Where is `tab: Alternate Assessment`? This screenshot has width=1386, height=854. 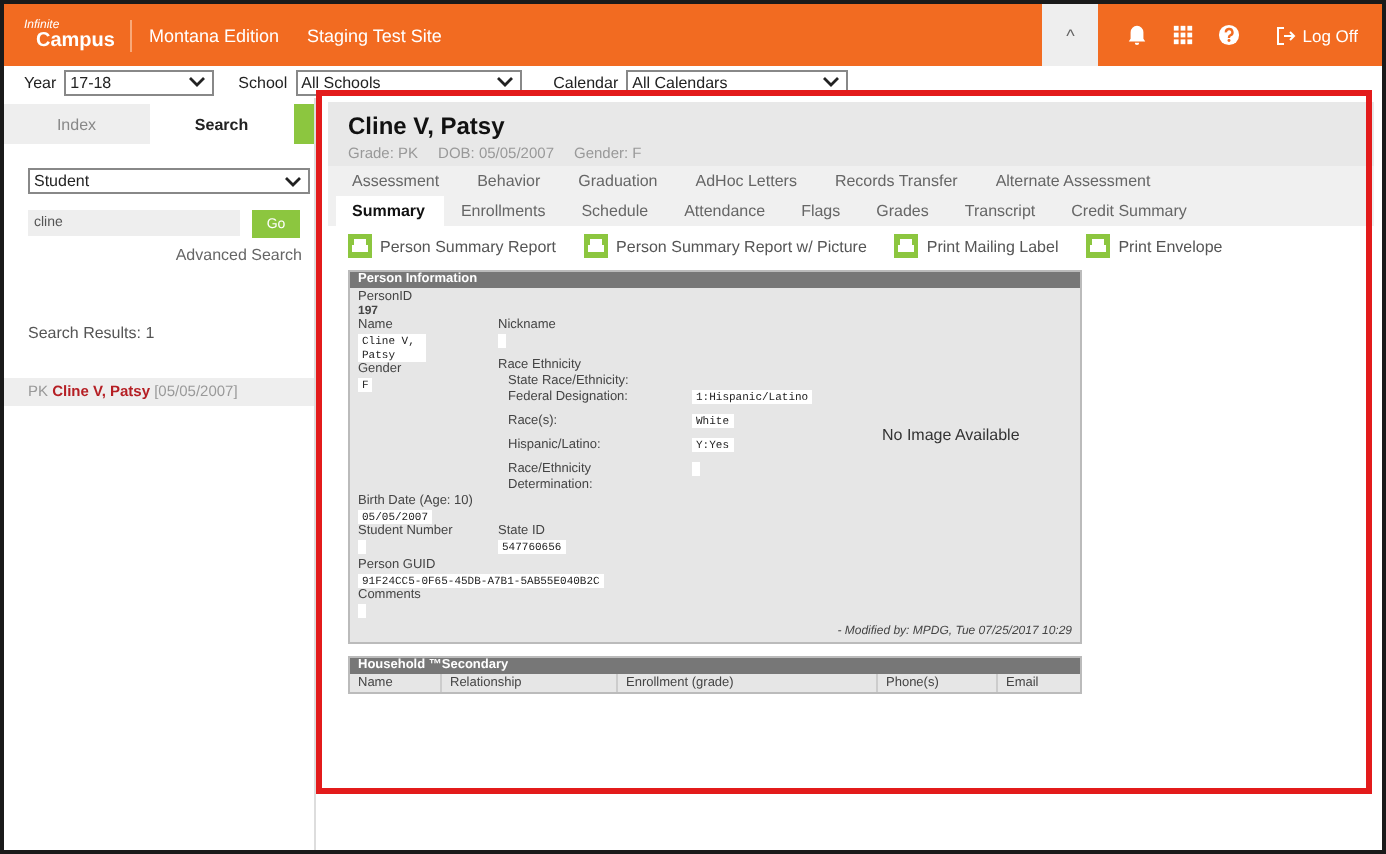 tab: Alternate Assessment is located at coordinates (1076, 181).